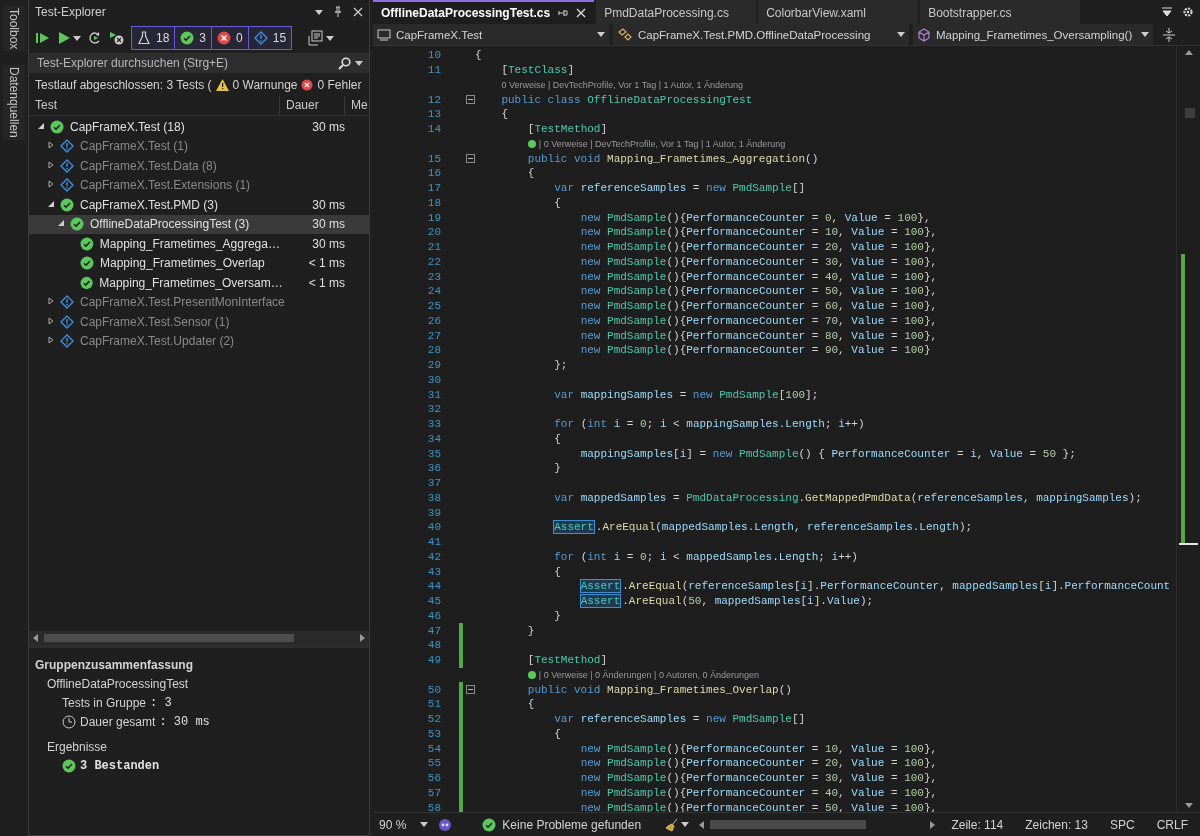  What do you see at coordinates (924, 34) in the screenshot?
I see `cube-icon` at bounding box center [924, 34].